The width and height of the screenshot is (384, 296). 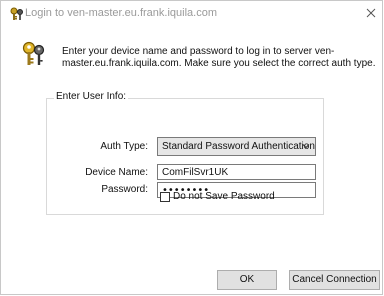 What do you see at coordinates (371, 13) in the screenshot?
I see `close-icon` at bounding box center [371, 13].